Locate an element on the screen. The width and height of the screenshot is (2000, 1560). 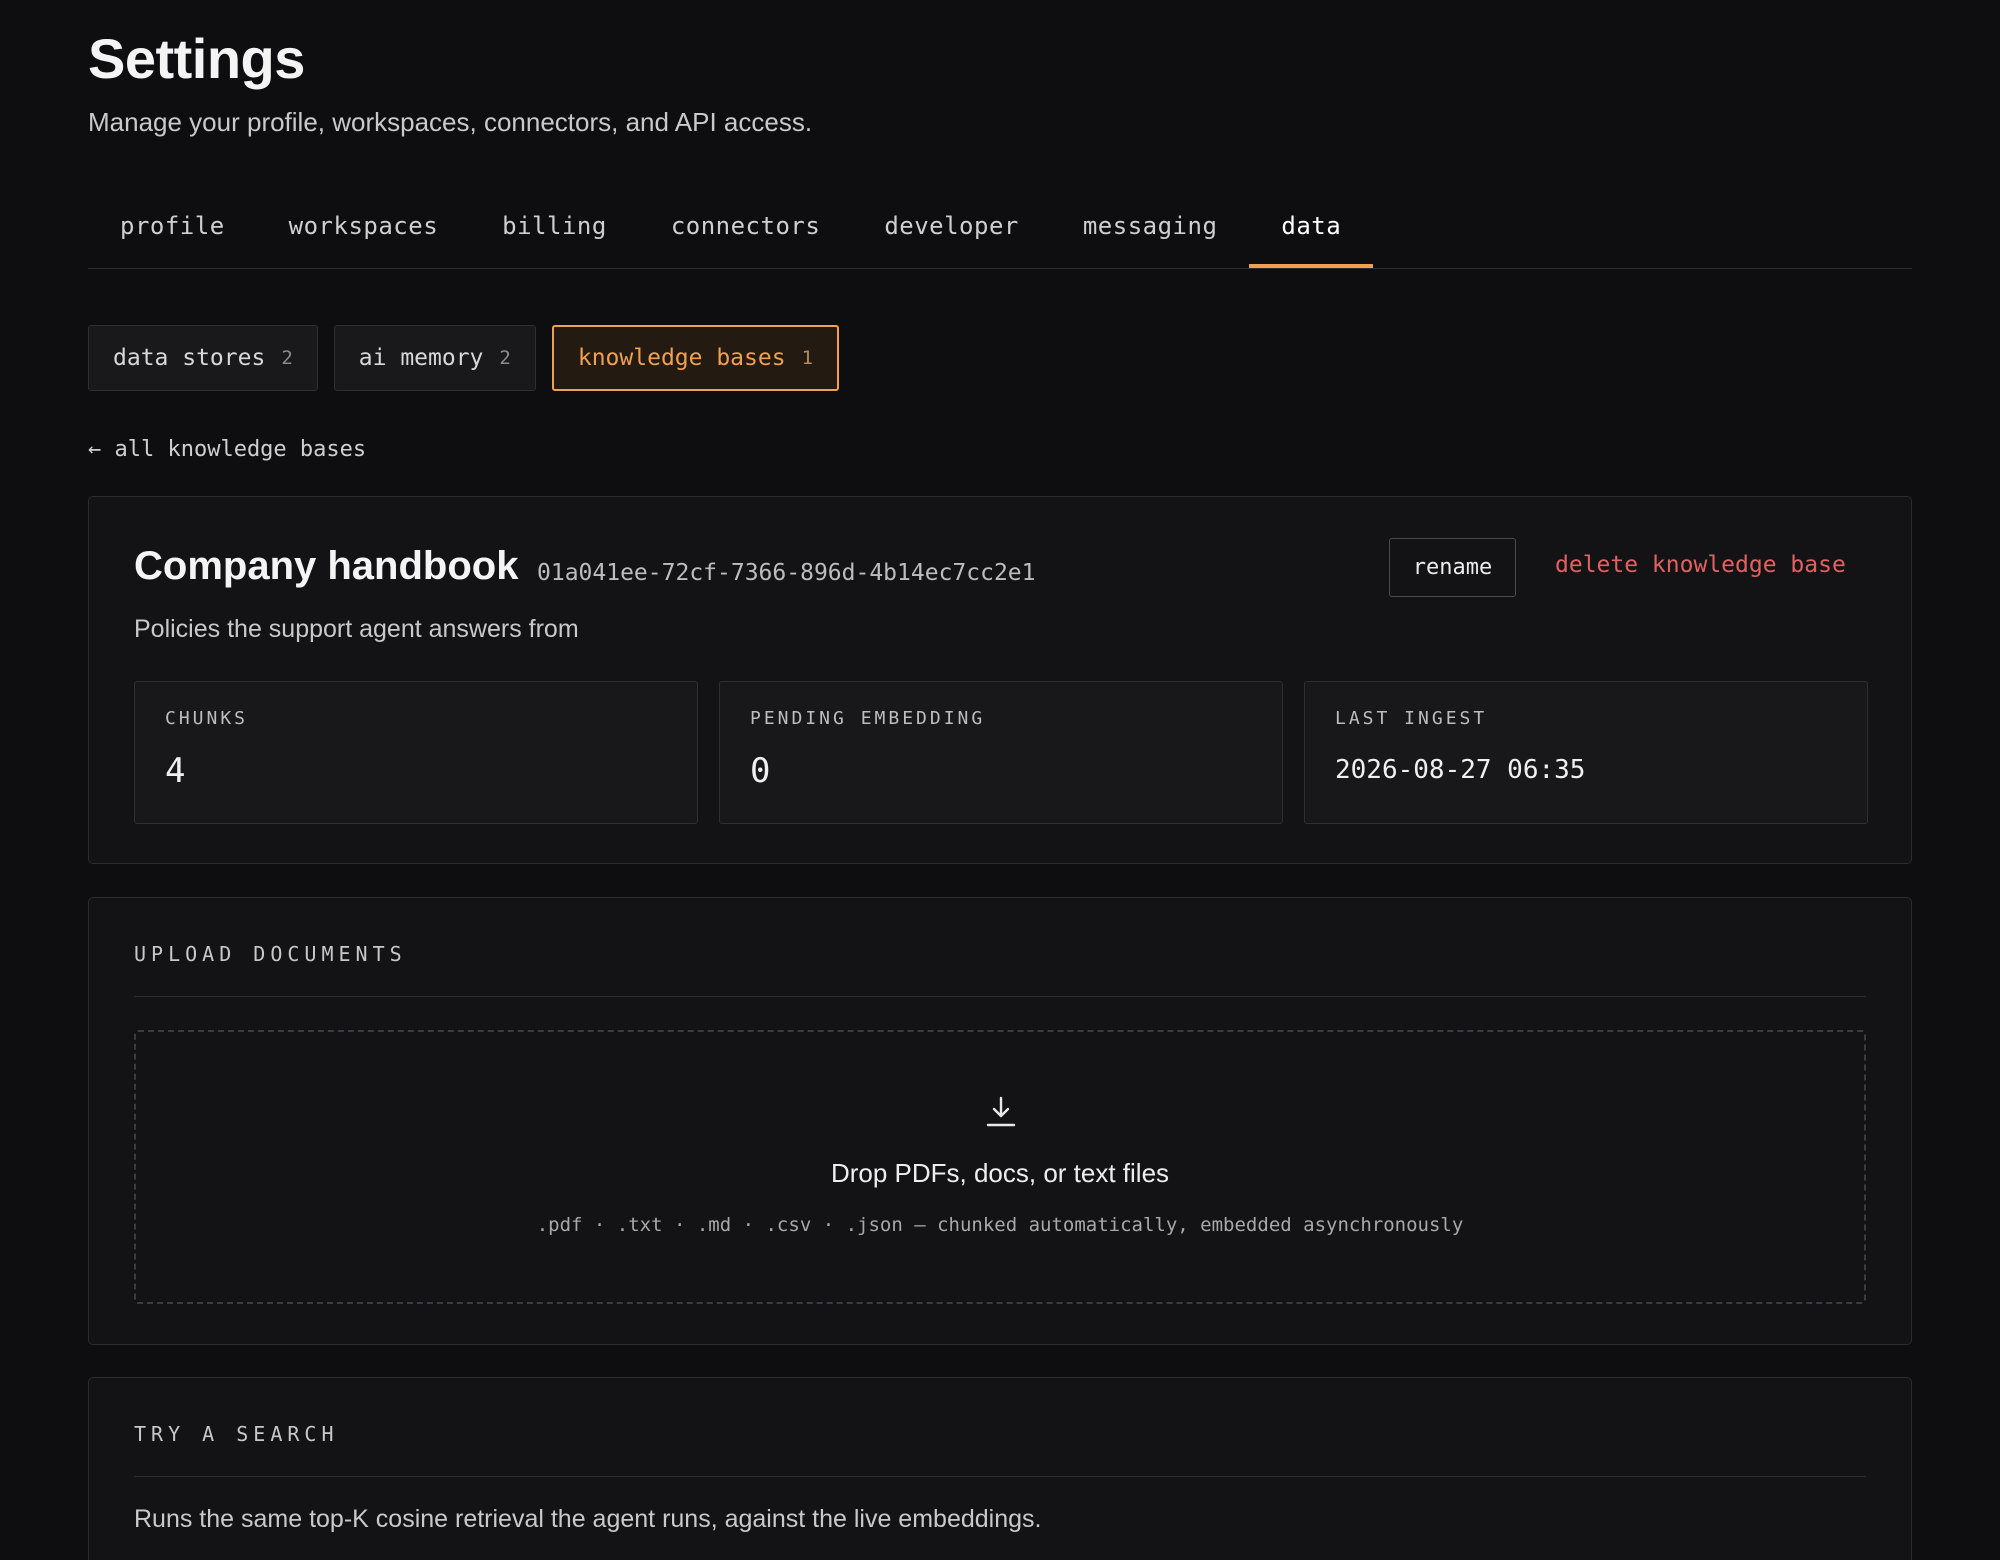
knowledge-base-id: 01a041ee-72cf-7366-896d-4b14ec7cc2e1 is located at coordinates (786, 573).